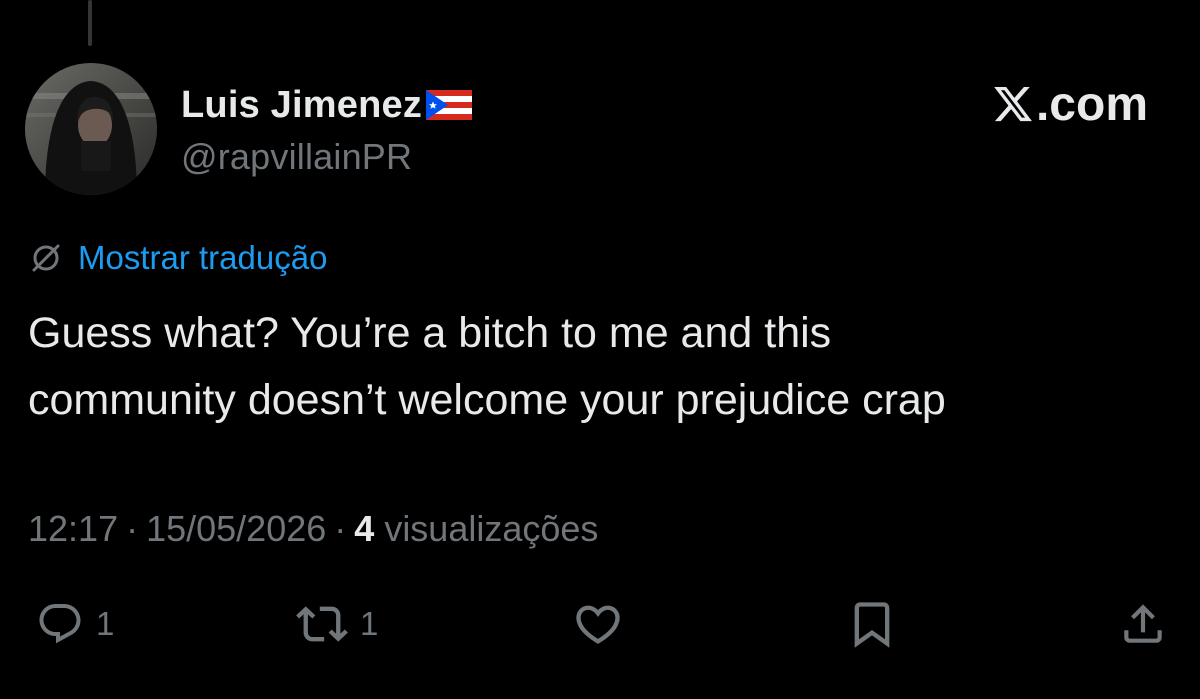 Image resolution: width=1200 pixels, height=699 pixels. I want to click on share-button, so click(1143, 624).